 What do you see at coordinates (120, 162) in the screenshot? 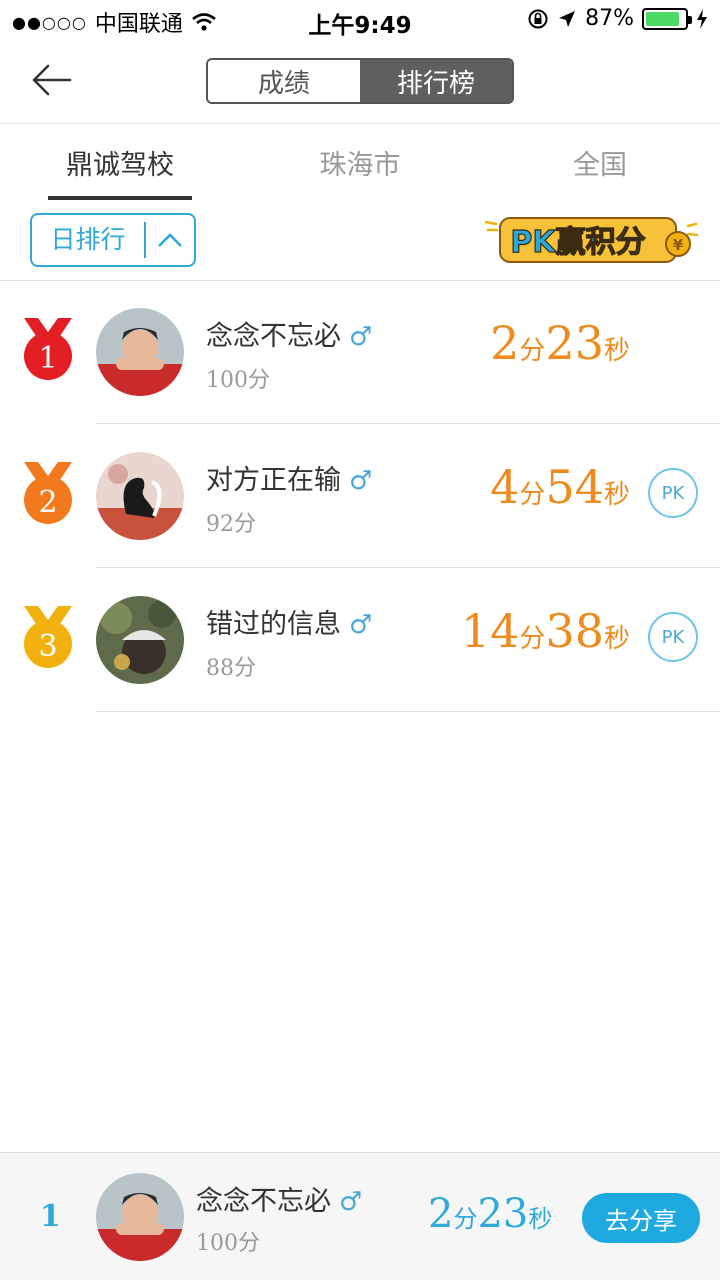
I see `tab-school: 鼎诚驾校` at bounding box center [120, 162].